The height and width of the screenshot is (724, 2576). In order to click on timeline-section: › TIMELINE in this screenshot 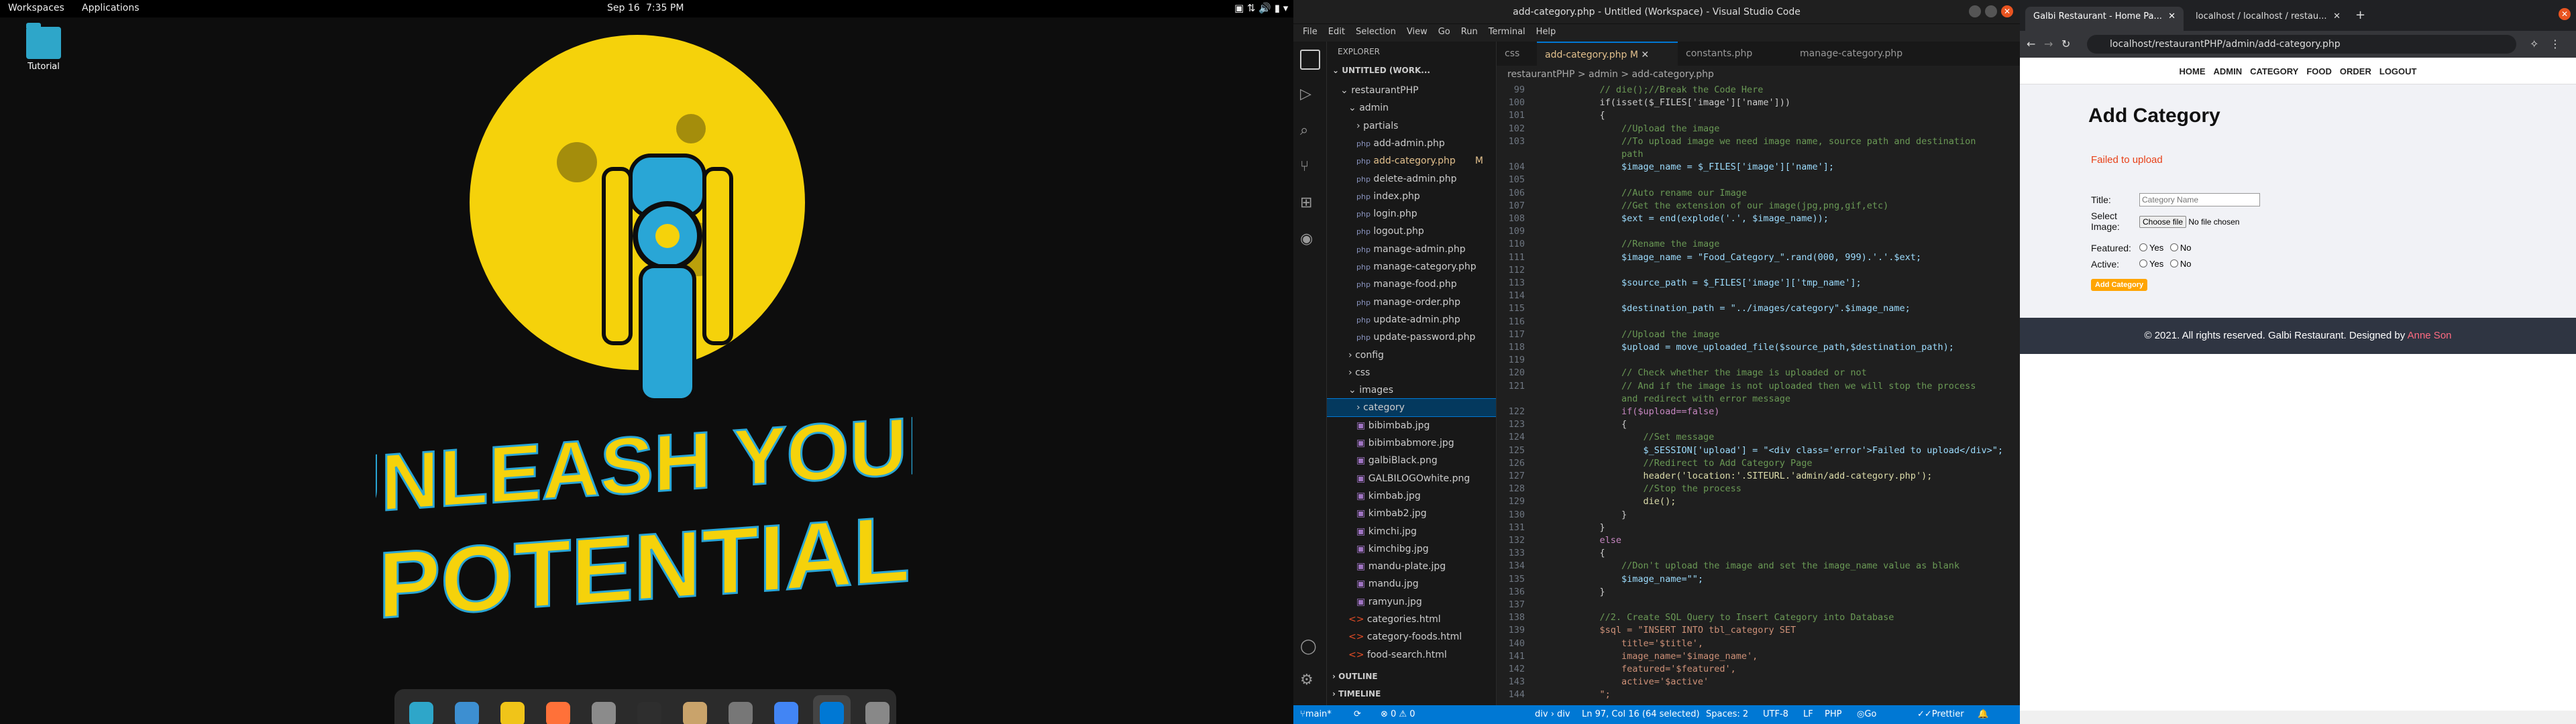, I will do `click(1356, 694)`.